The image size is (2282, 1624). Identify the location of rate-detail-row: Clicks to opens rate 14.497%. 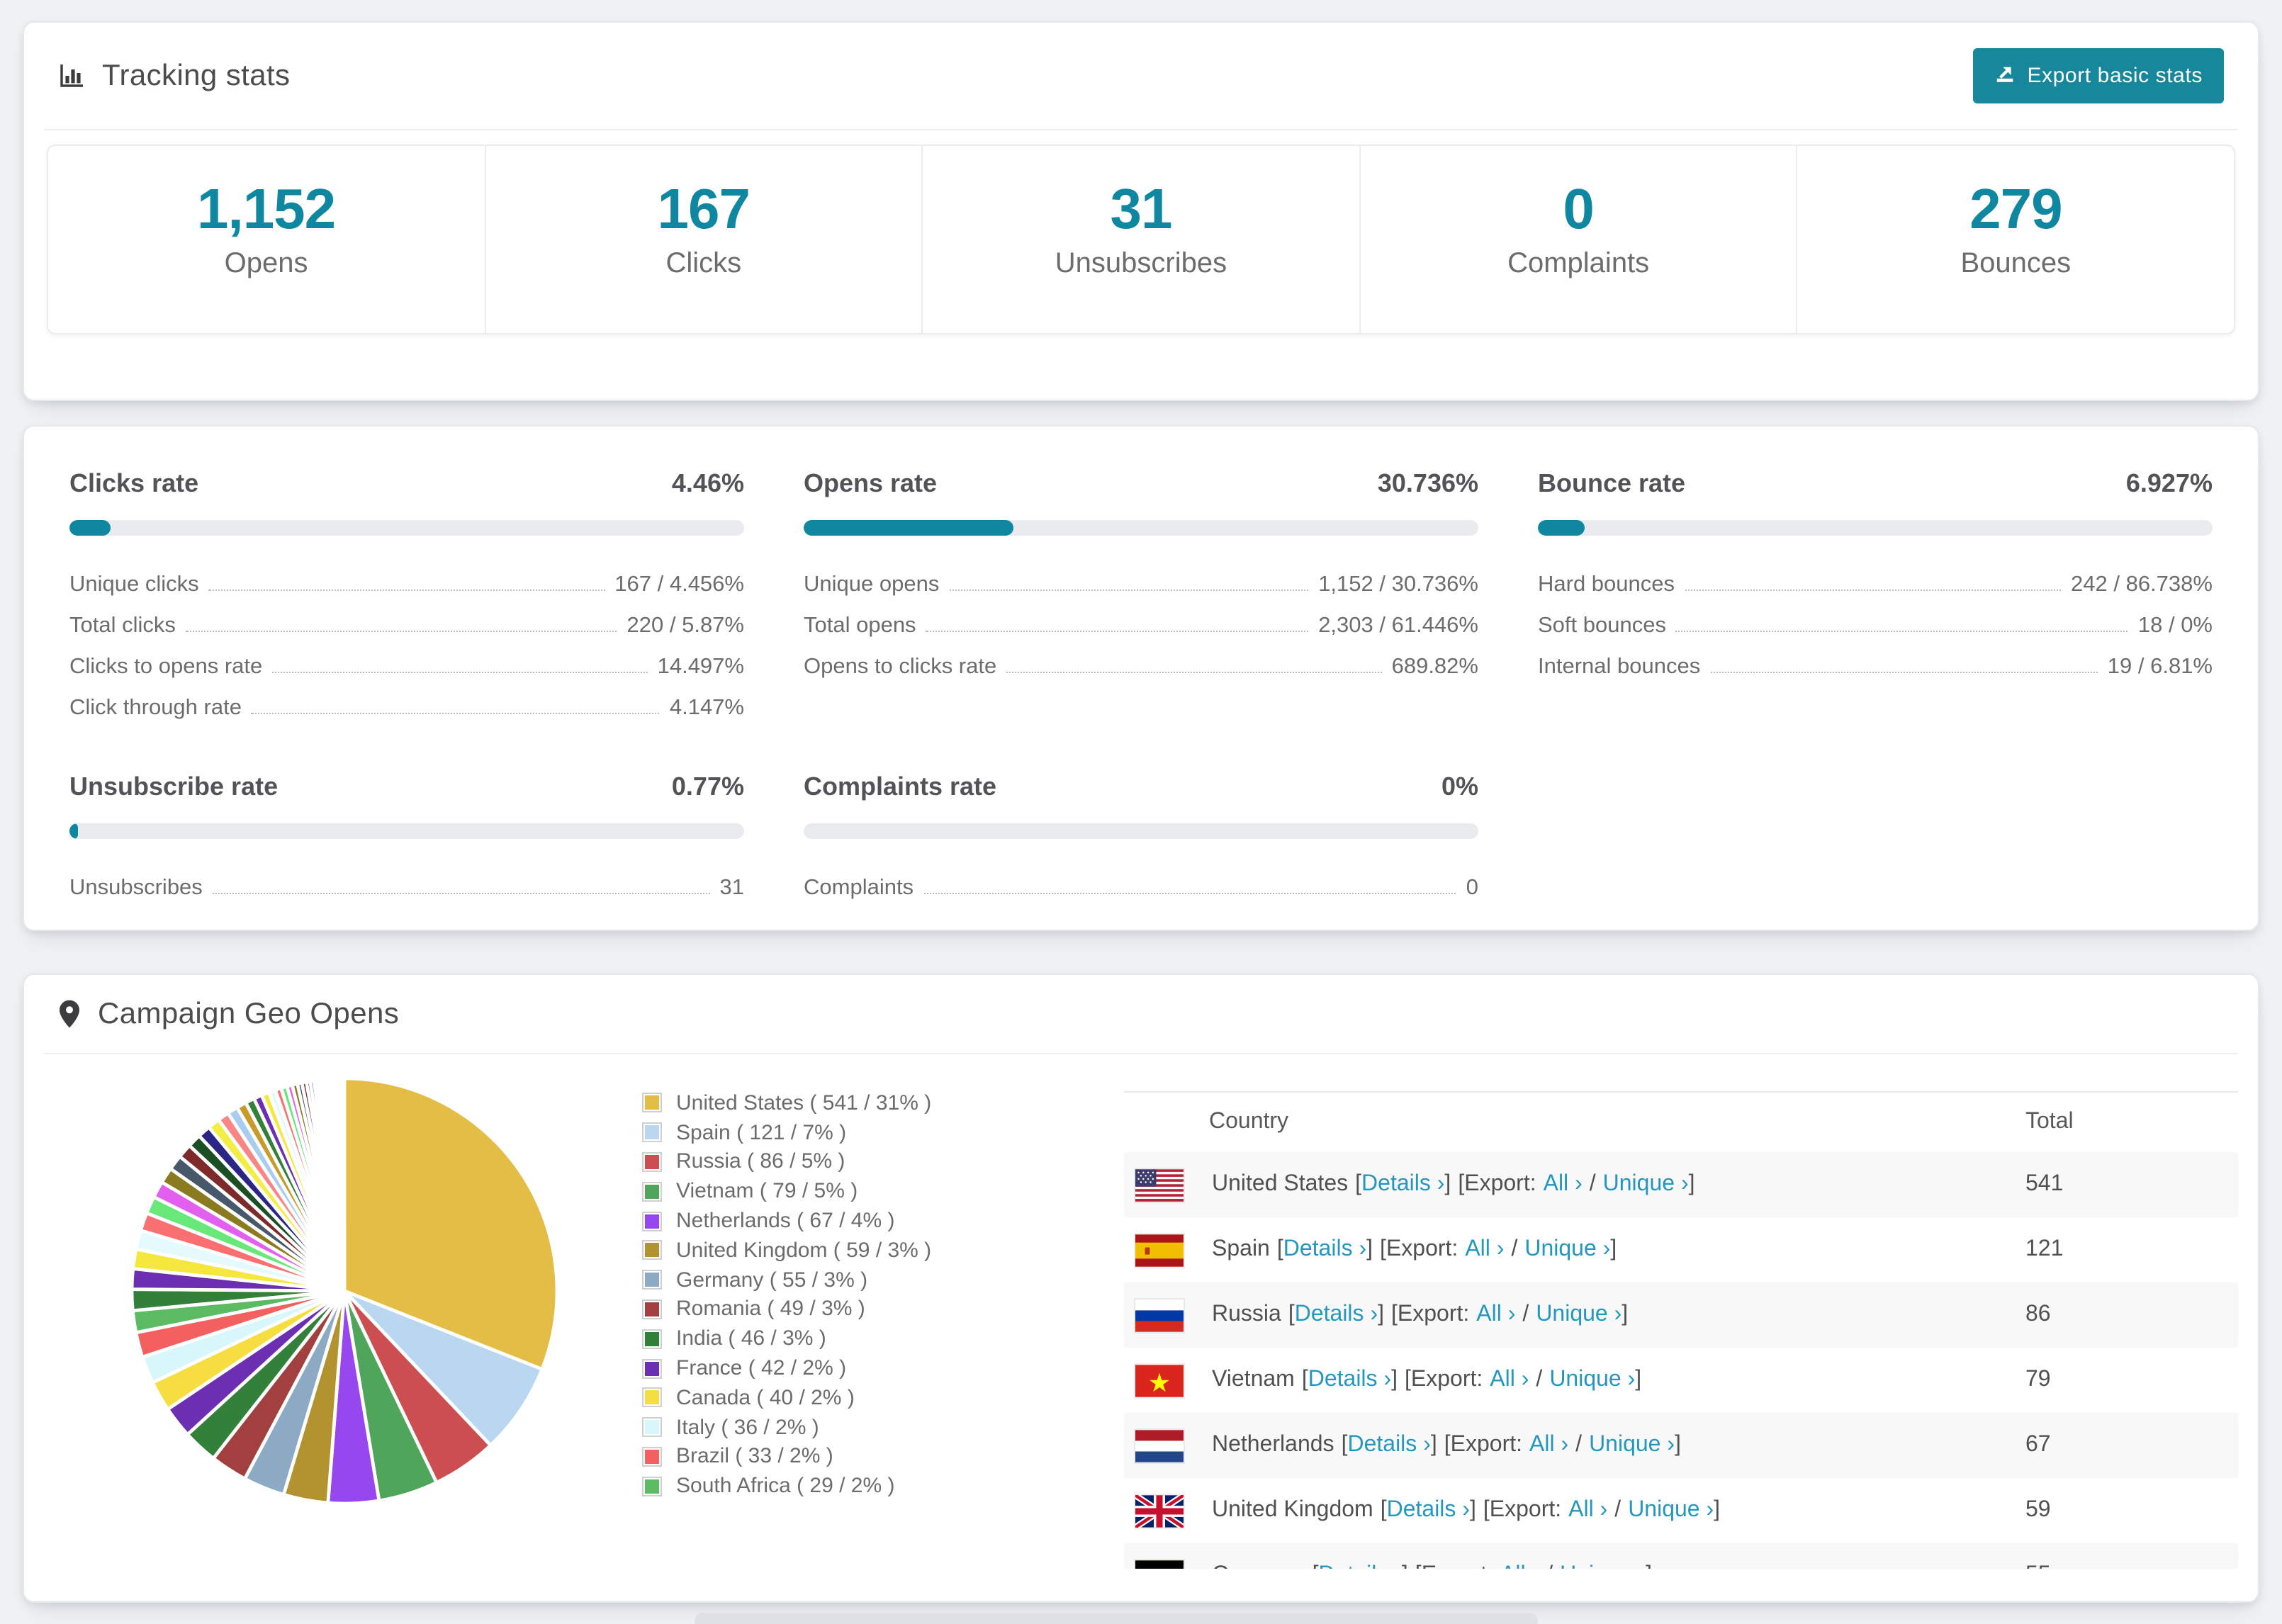
(407, 659).